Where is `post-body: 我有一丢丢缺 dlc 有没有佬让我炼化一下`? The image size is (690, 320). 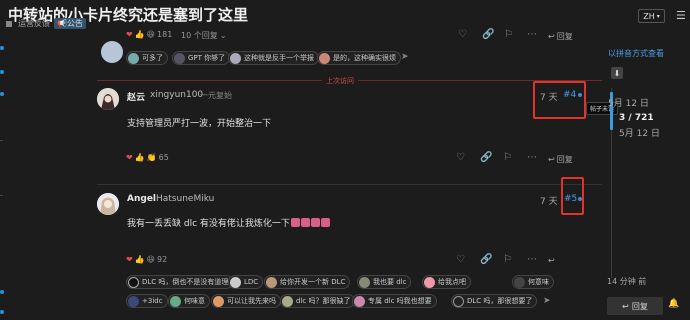 post-body: 我有一丢丢缺 dlc 有没有佬让我炼化一下 is located at coordinates (228, 222).